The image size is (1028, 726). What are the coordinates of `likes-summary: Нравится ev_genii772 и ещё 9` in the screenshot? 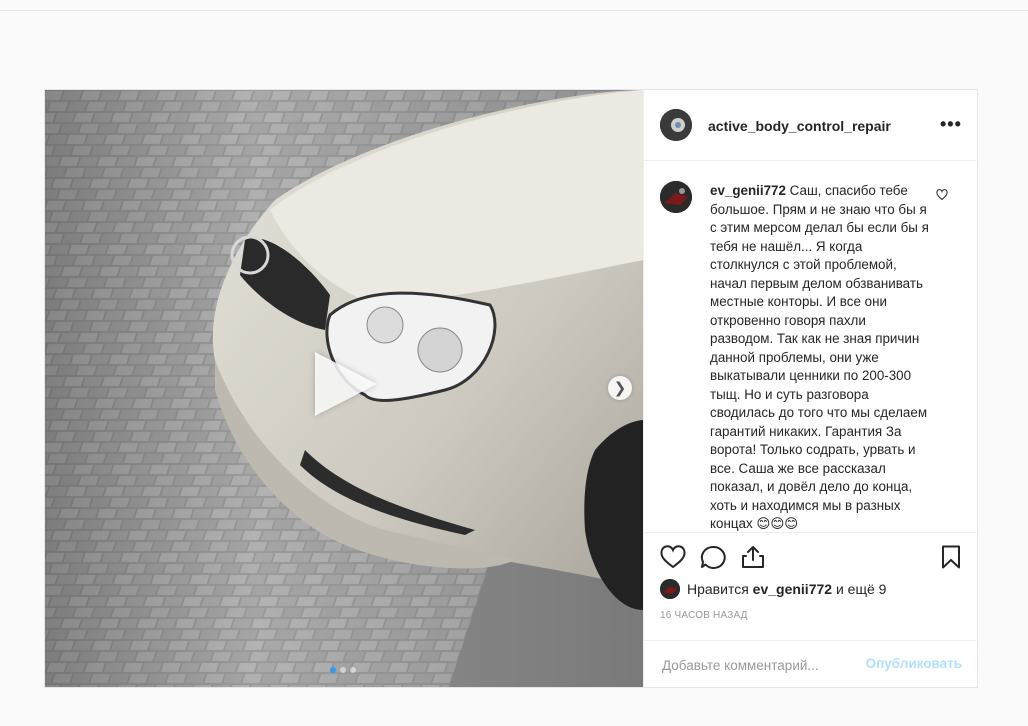 It's located at (773, 589).